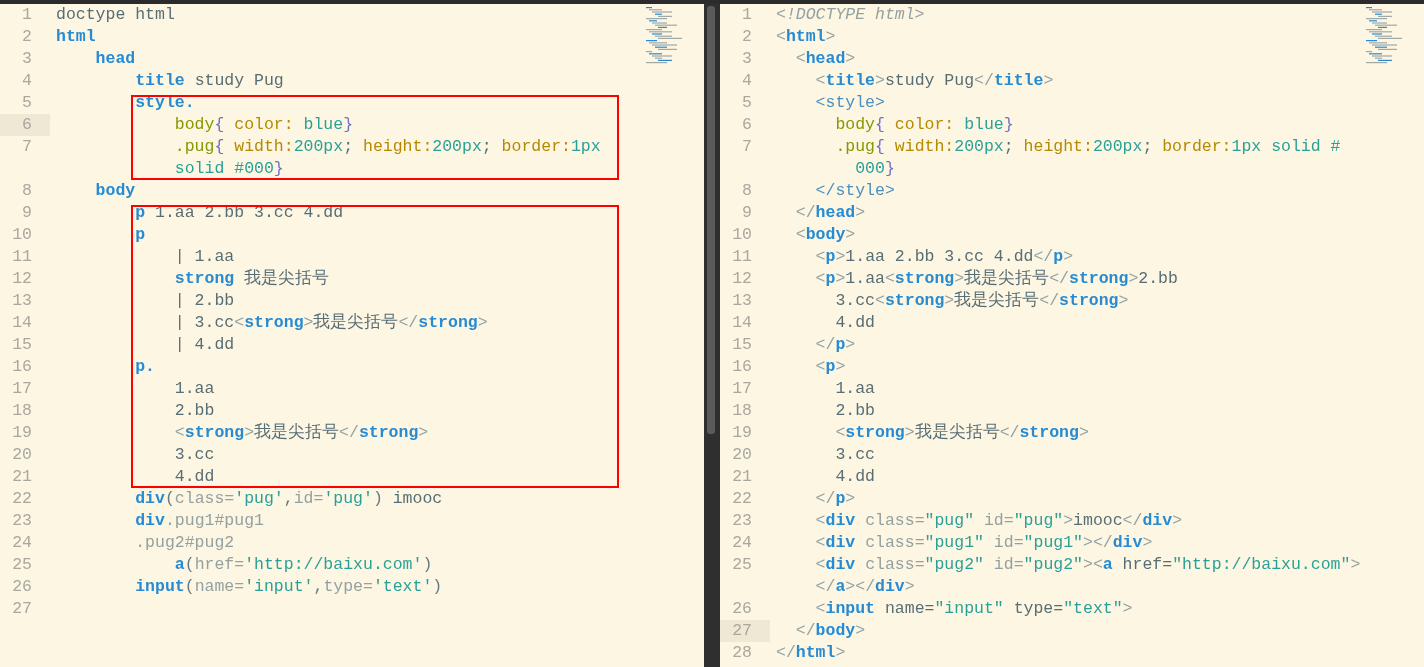  What do you see at coordinates (742, 653) in the screenshot?
I see `line-number: 28` at bounding box center [742, 653].